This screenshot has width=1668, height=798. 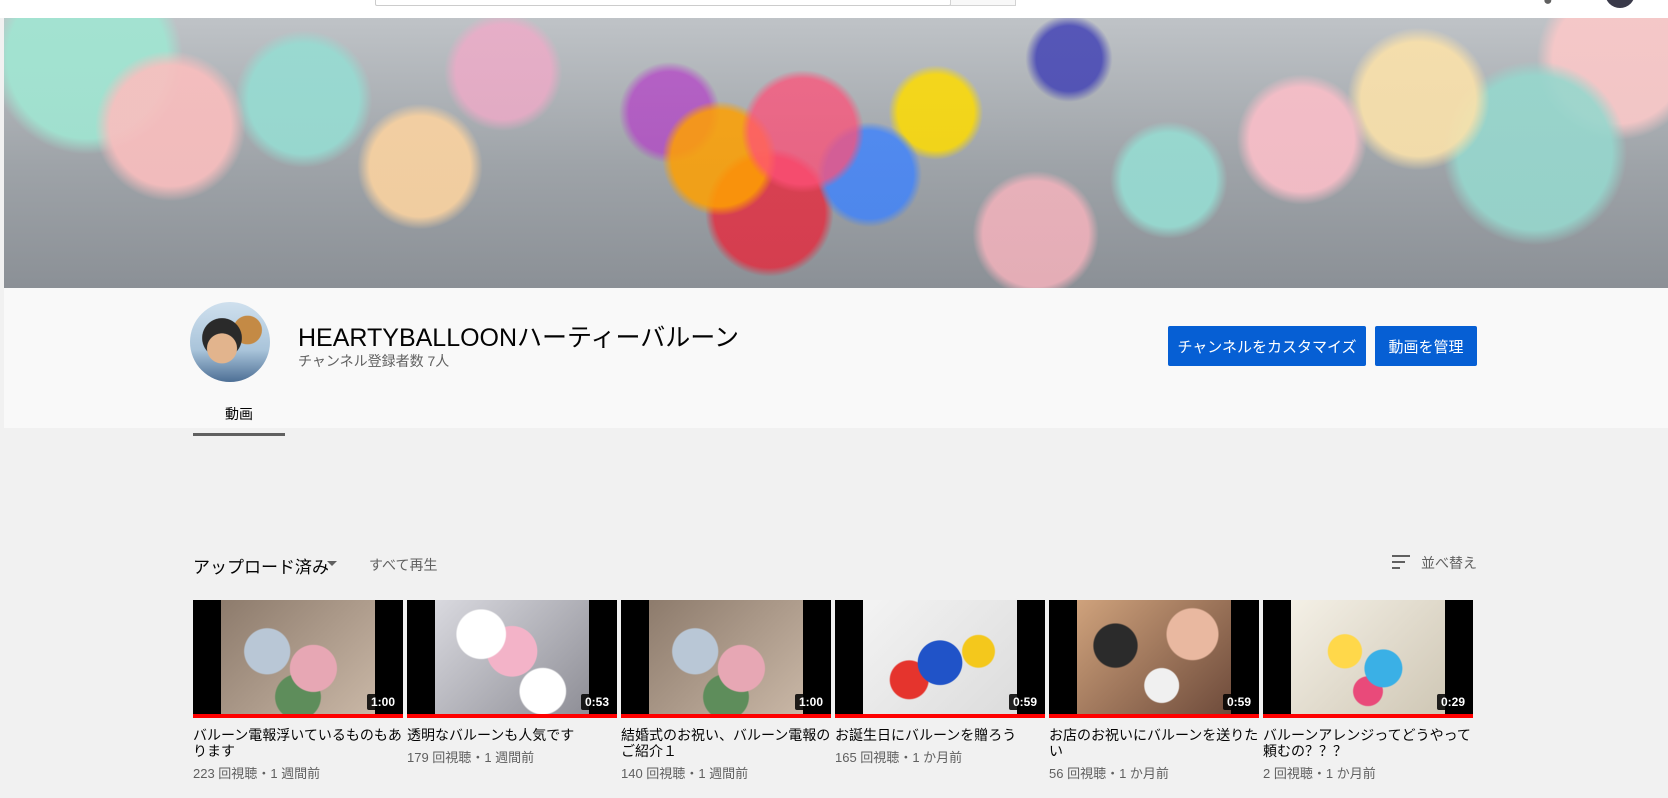 I want to click on video-meta: 140 回視聴・1 週間前, so click(x=726, y=772).